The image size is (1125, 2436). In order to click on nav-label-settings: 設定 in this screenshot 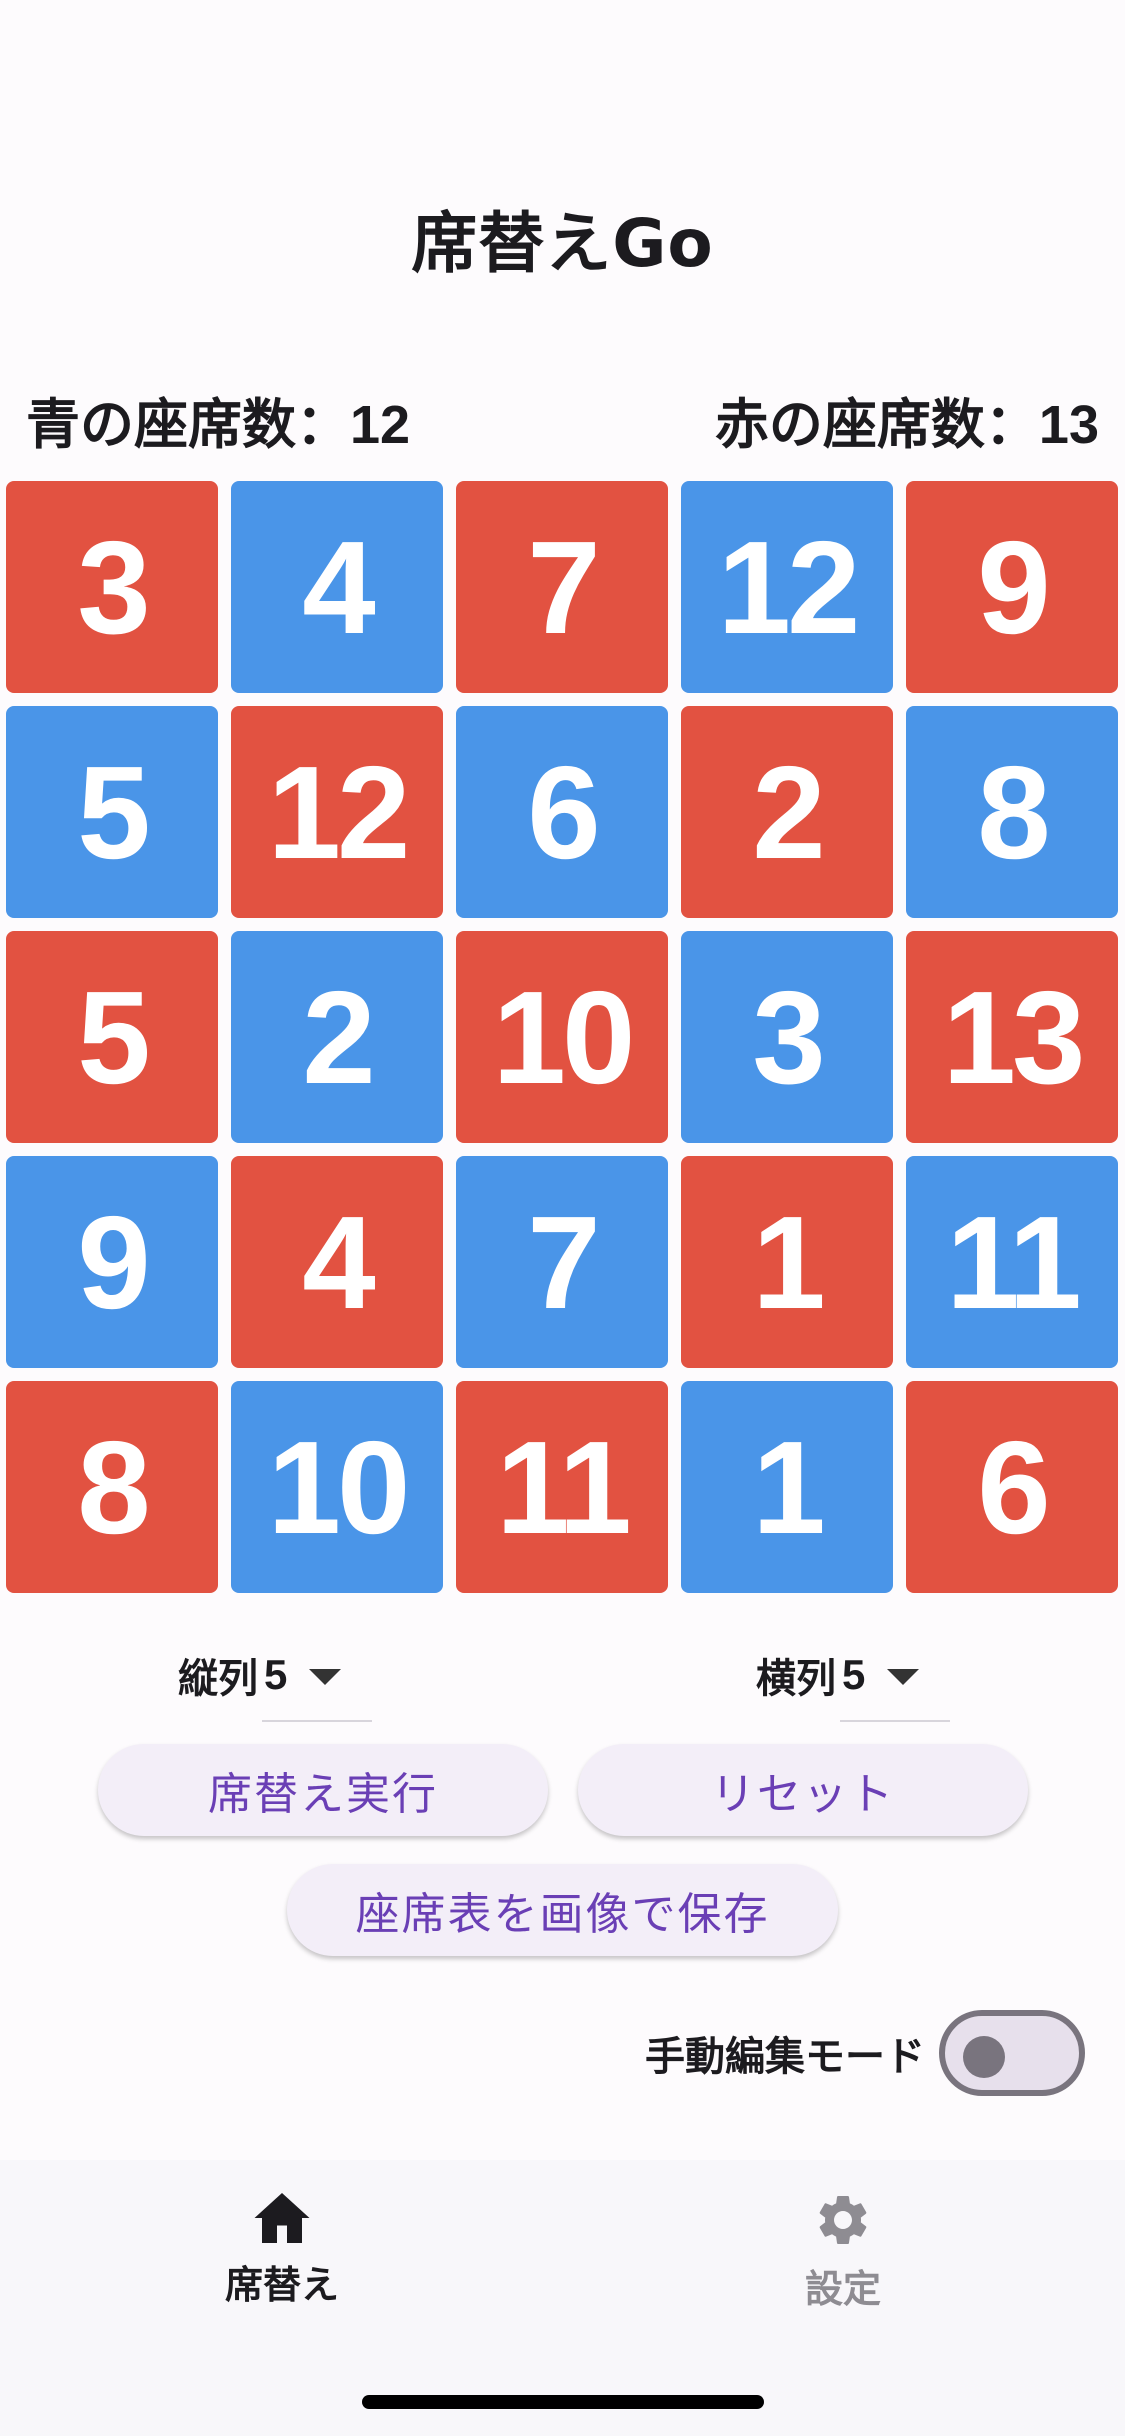, I will do `click(842, 2289)`.